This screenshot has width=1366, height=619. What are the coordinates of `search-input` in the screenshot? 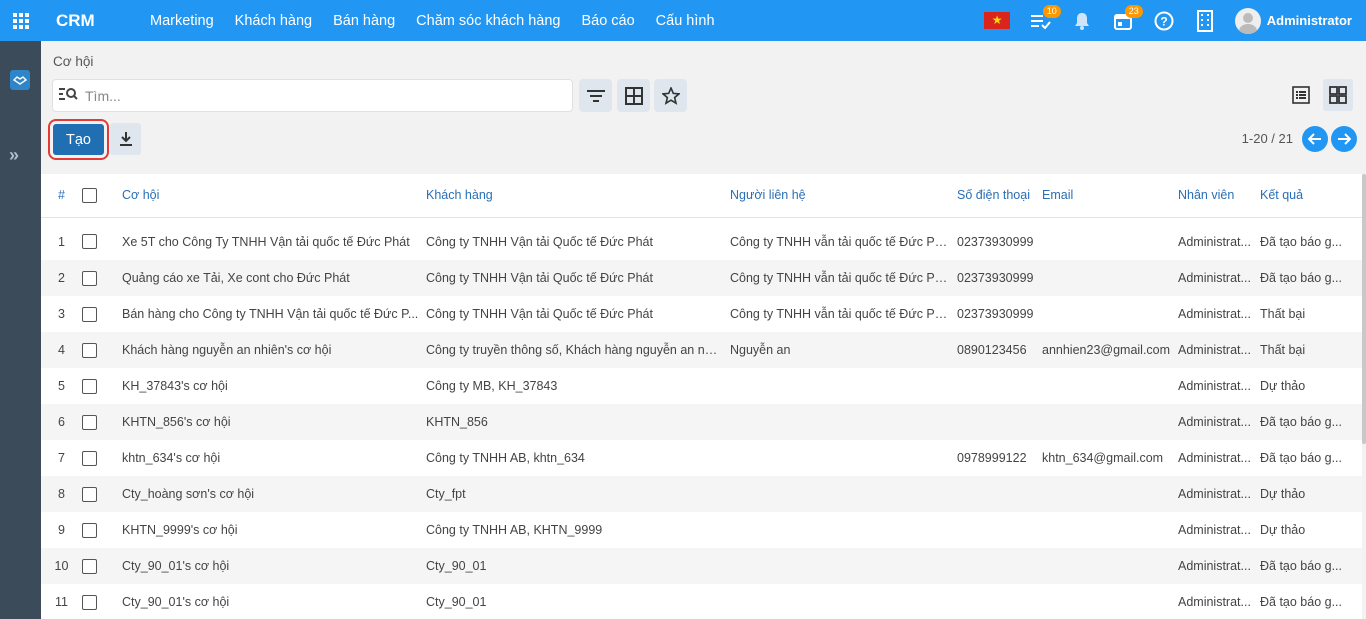 It's located at (320, 95).